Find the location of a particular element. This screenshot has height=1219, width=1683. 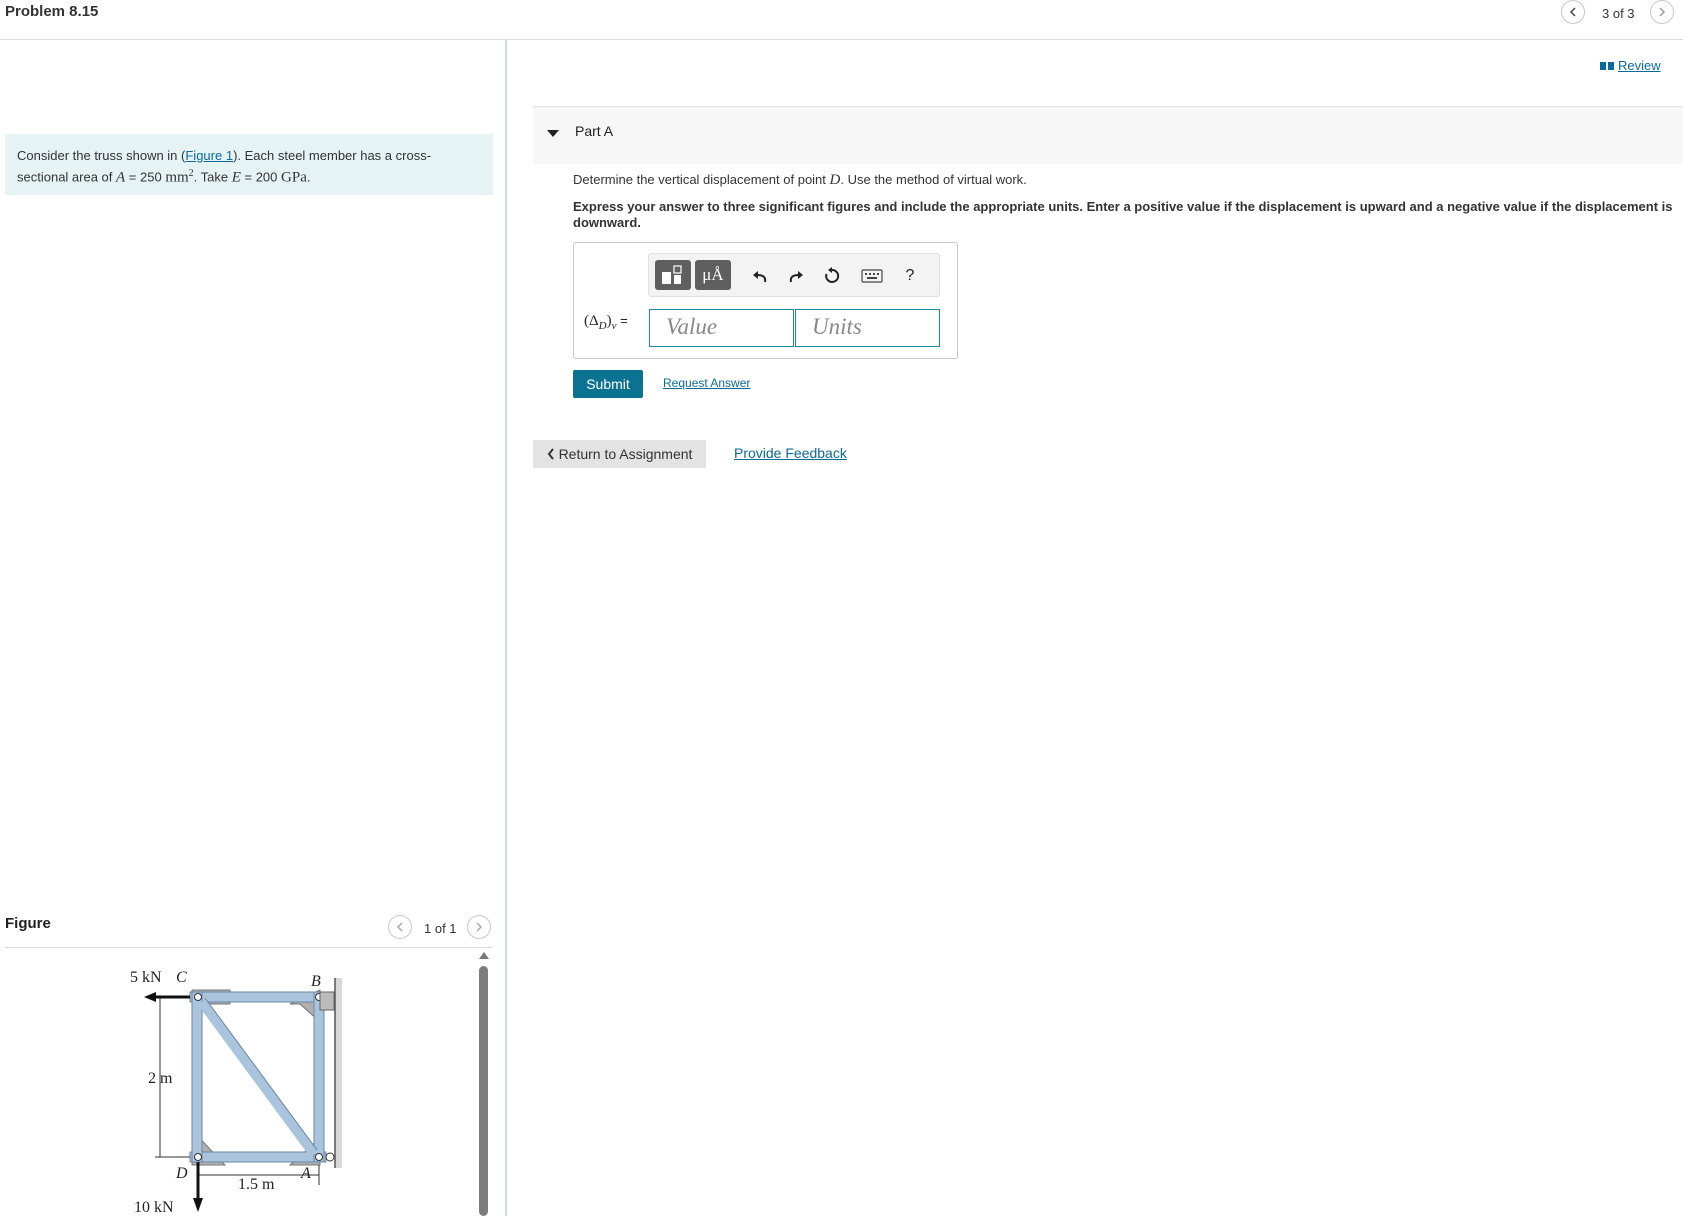

pin-c is located at coordinates (198, 997).